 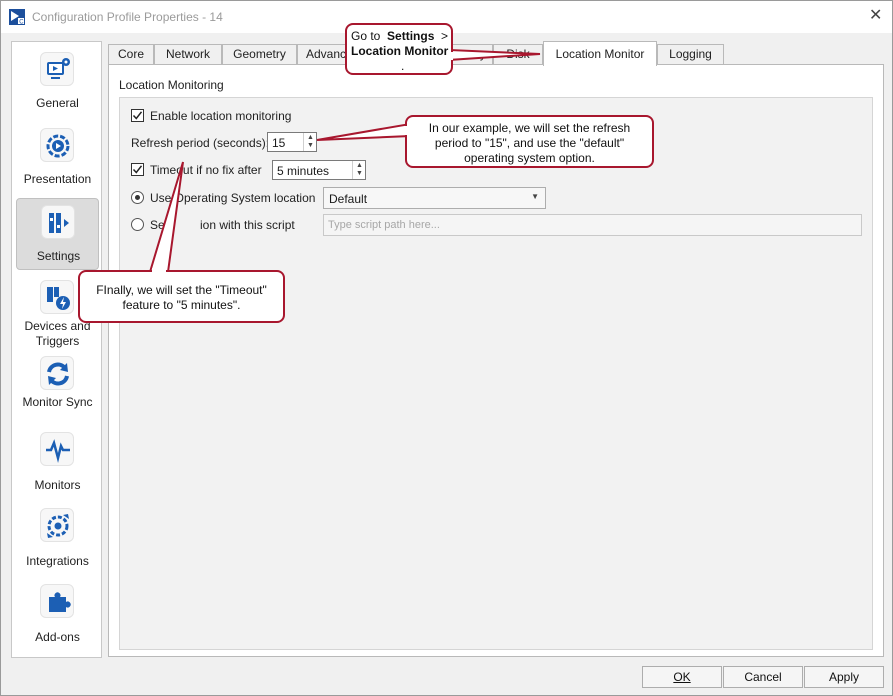 What do you see at coordinates (434, 198) in the screenshot?
I see `os-location-dropdown: Default ▼` at bounding box center [434, 198].